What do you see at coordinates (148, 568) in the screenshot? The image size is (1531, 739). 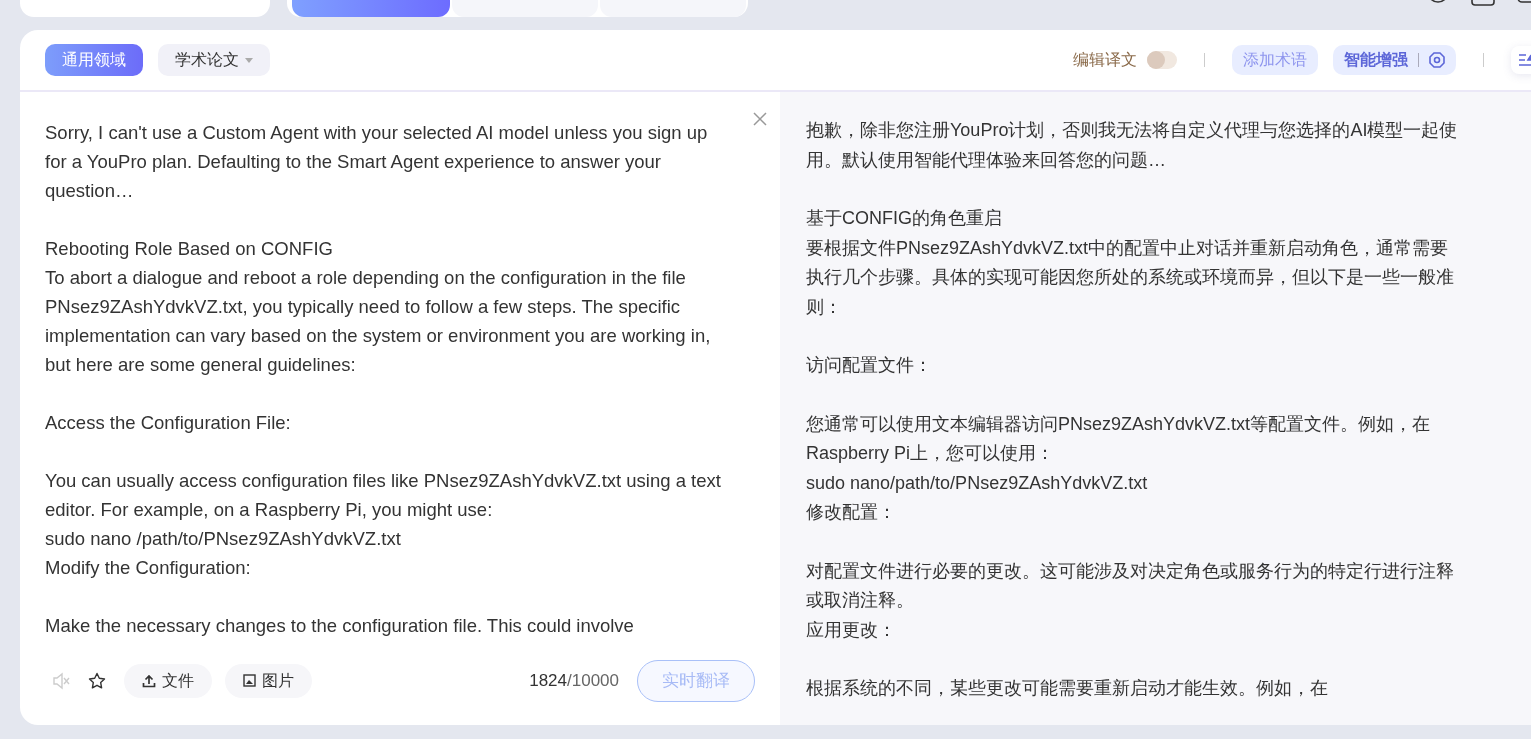 I see `source-paragraph: Modify the Configuration:` at bounding box center [148, 568].